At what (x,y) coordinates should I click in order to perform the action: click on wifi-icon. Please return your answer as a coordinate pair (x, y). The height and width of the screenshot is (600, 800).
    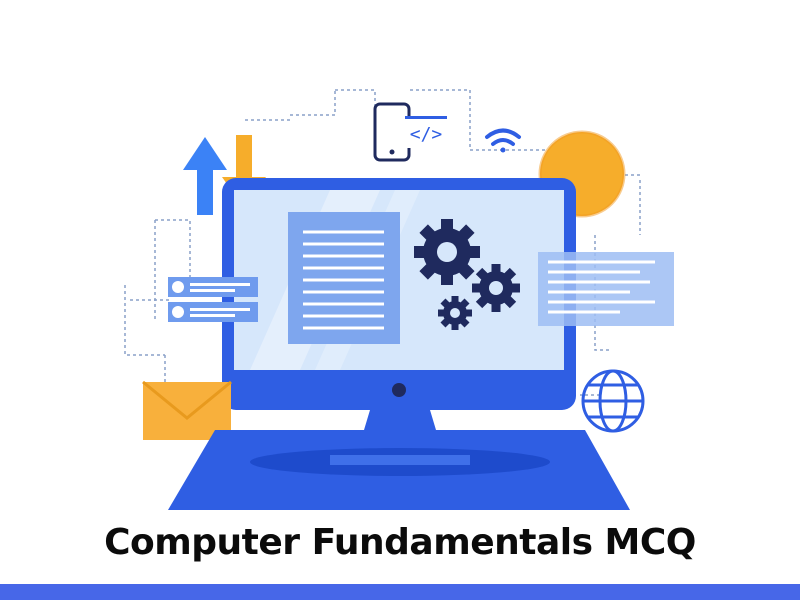
    Looking at the image, I should click on (503, 140).